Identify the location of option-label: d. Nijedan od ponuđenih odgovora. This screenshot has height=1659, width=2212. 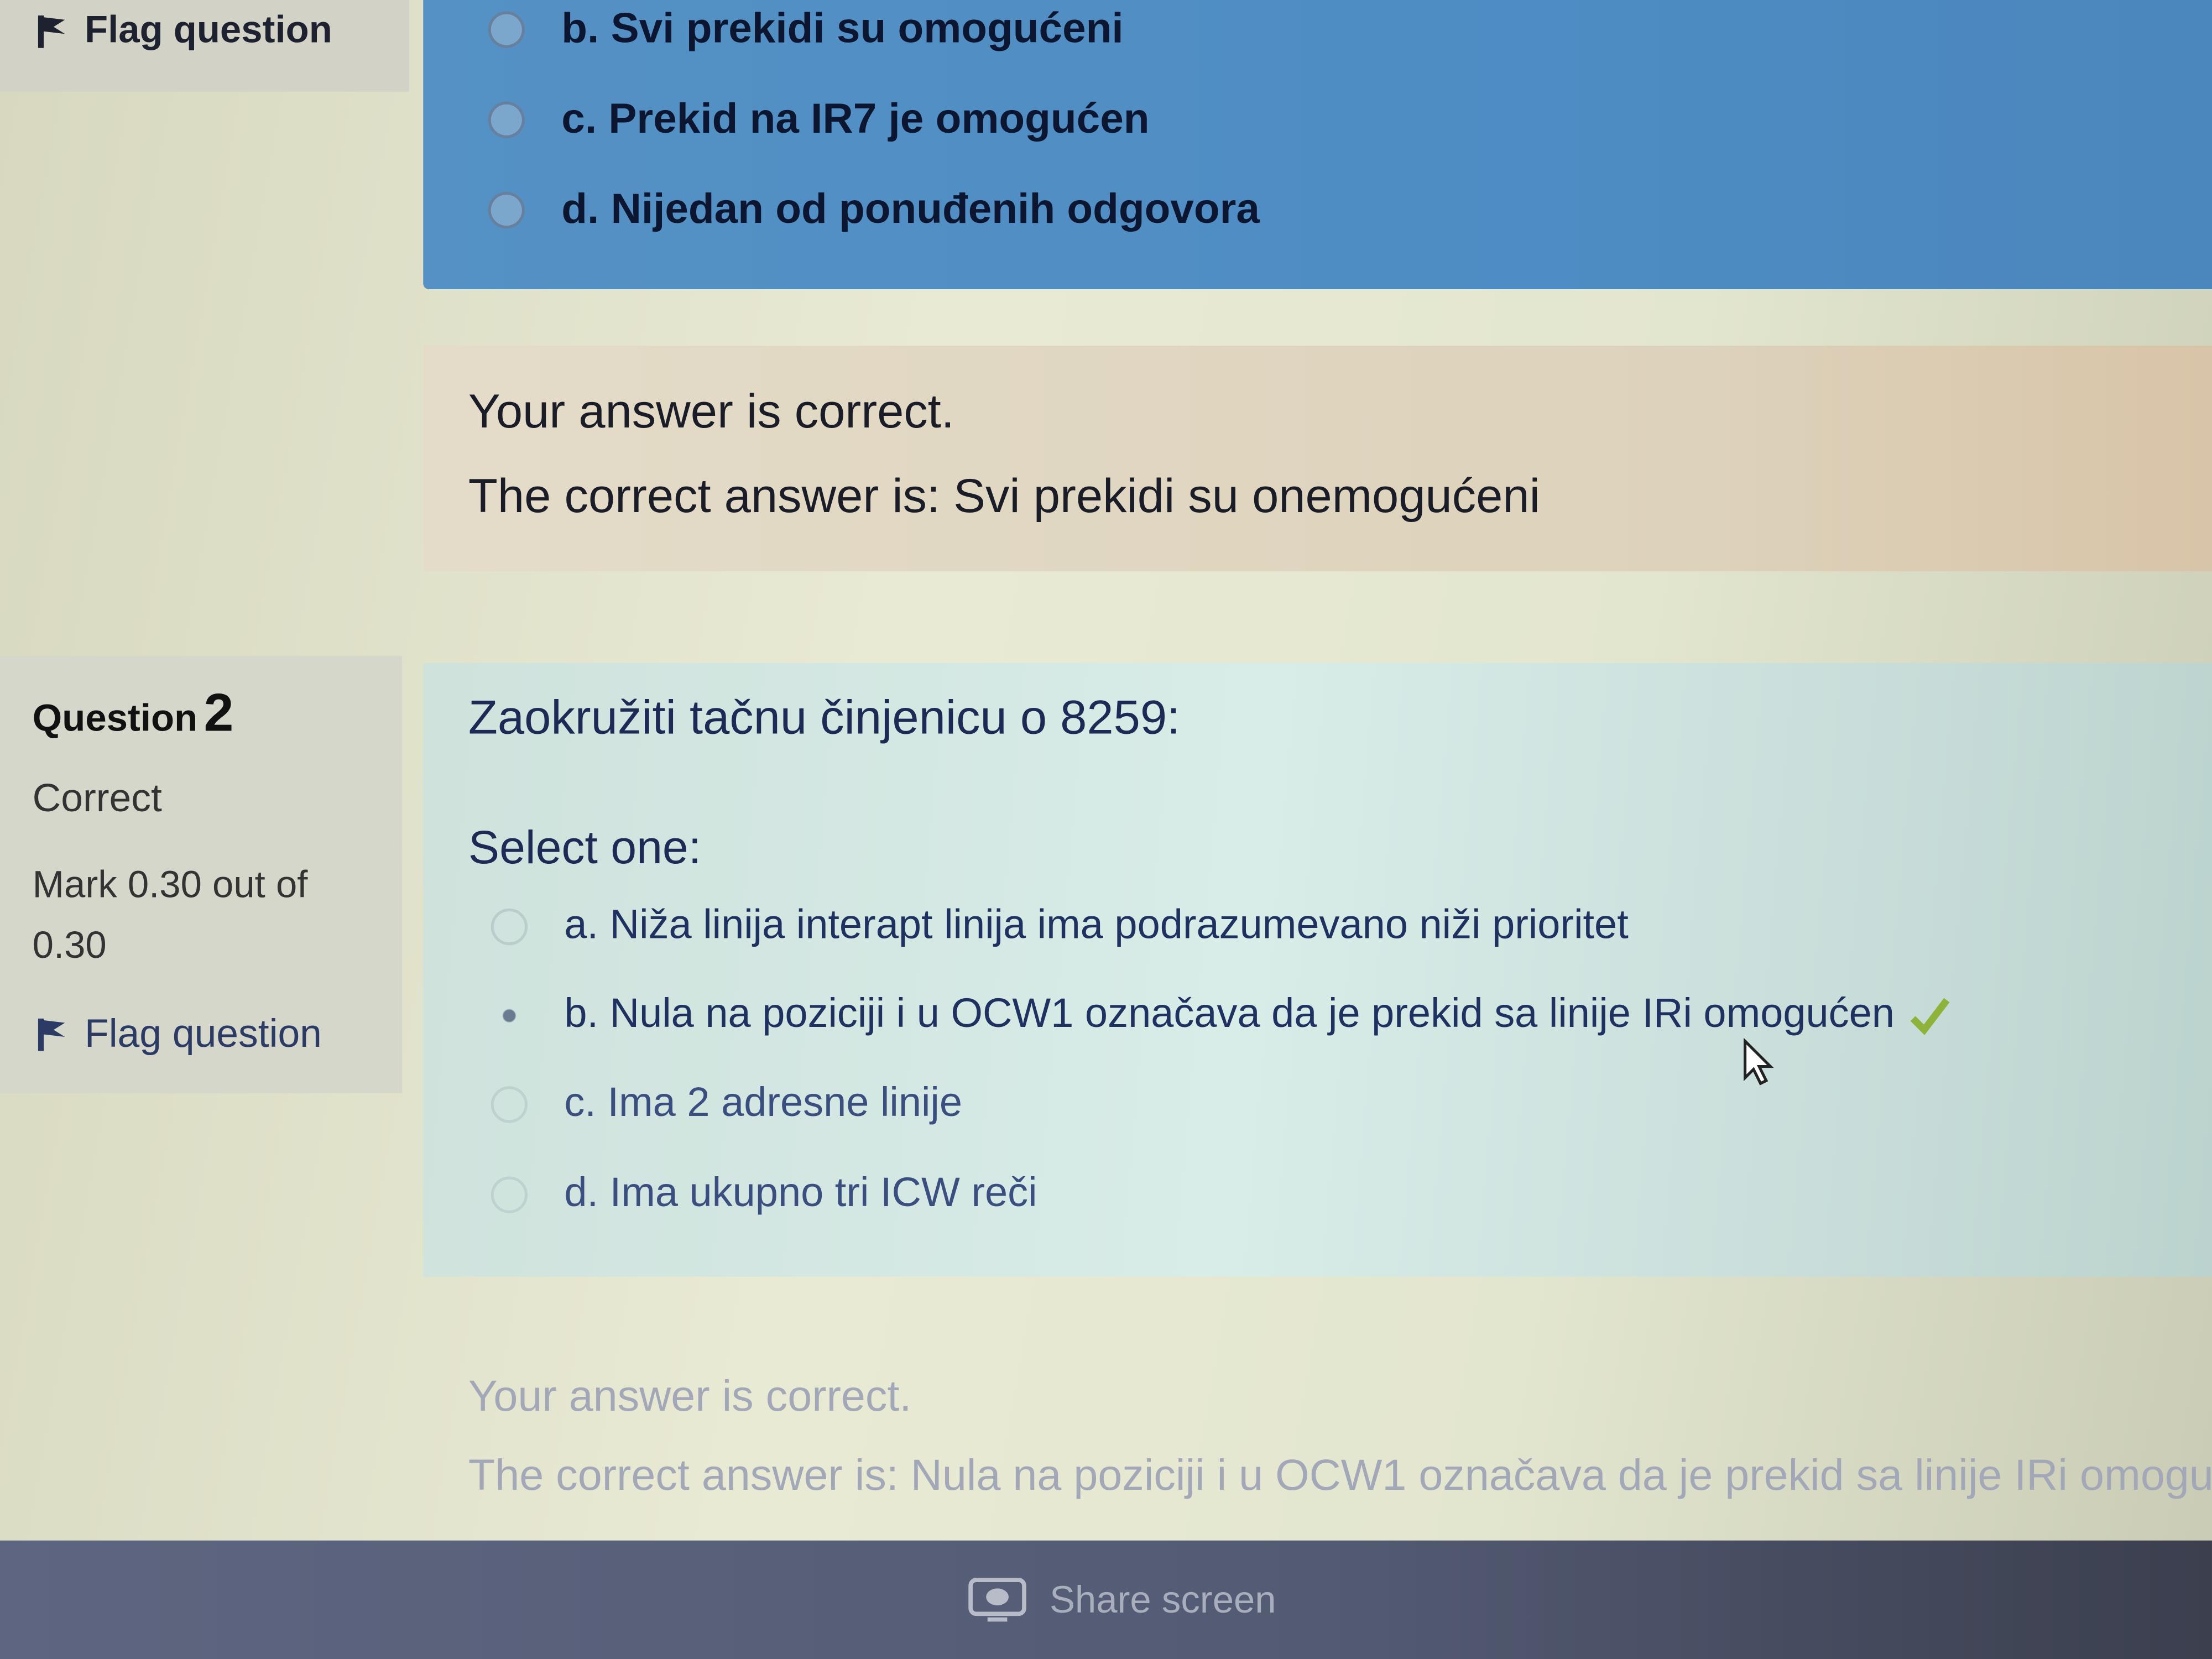
(911, 210).